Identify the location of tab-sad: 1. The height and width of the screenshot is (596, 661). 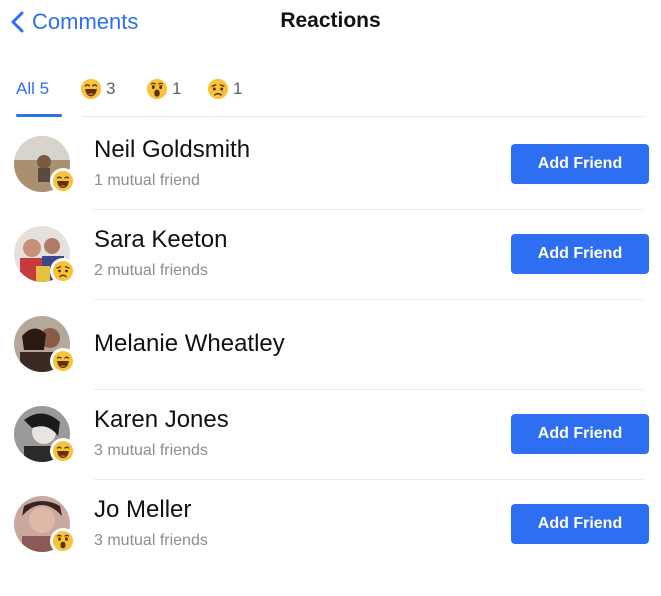
(224, 89).